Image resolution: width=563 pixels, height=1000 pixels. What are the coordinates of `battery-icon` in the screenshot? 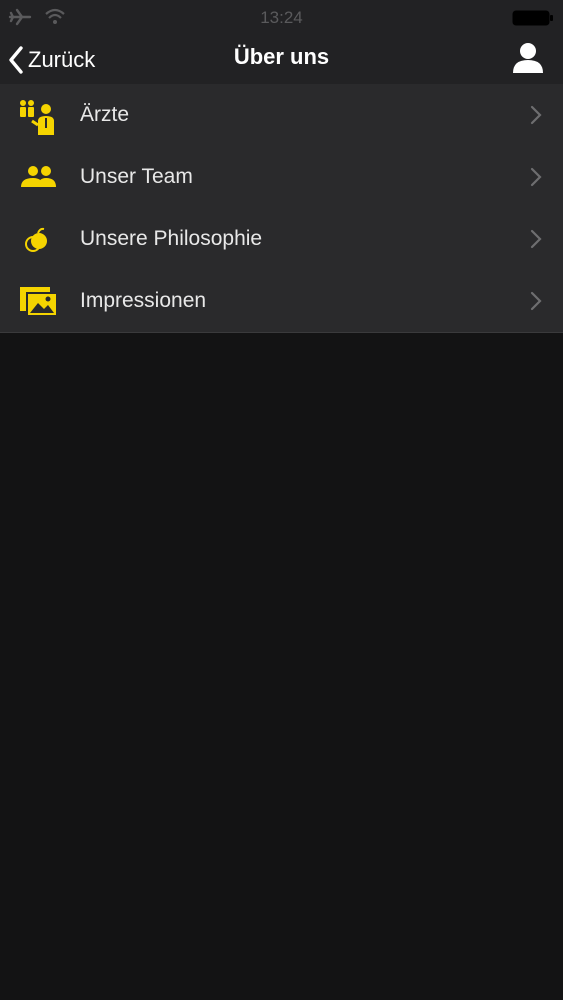 It's located at (532, 18).